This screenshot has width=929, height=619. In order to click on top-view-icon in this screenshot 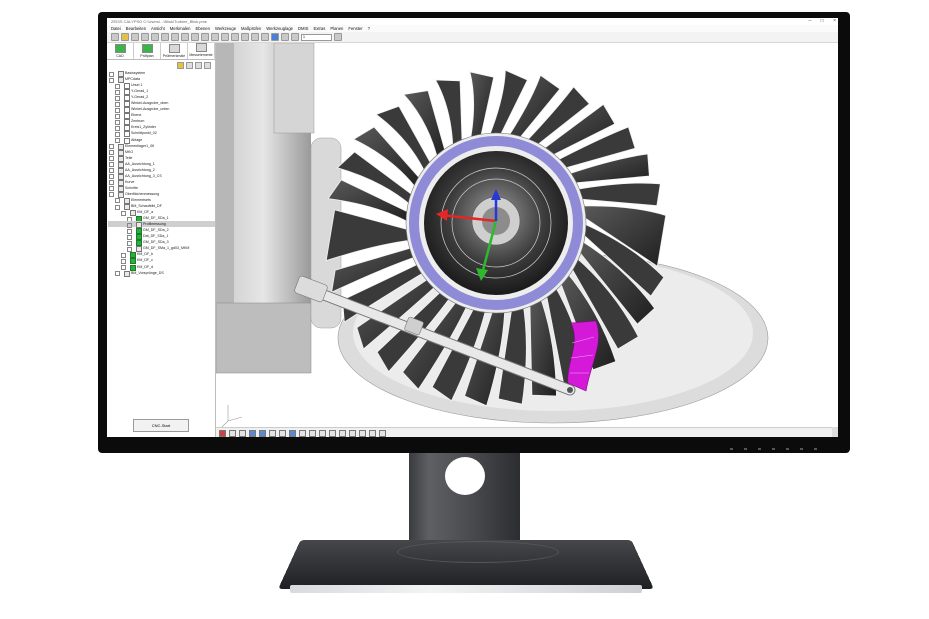, I will do `click(262, 433)`.